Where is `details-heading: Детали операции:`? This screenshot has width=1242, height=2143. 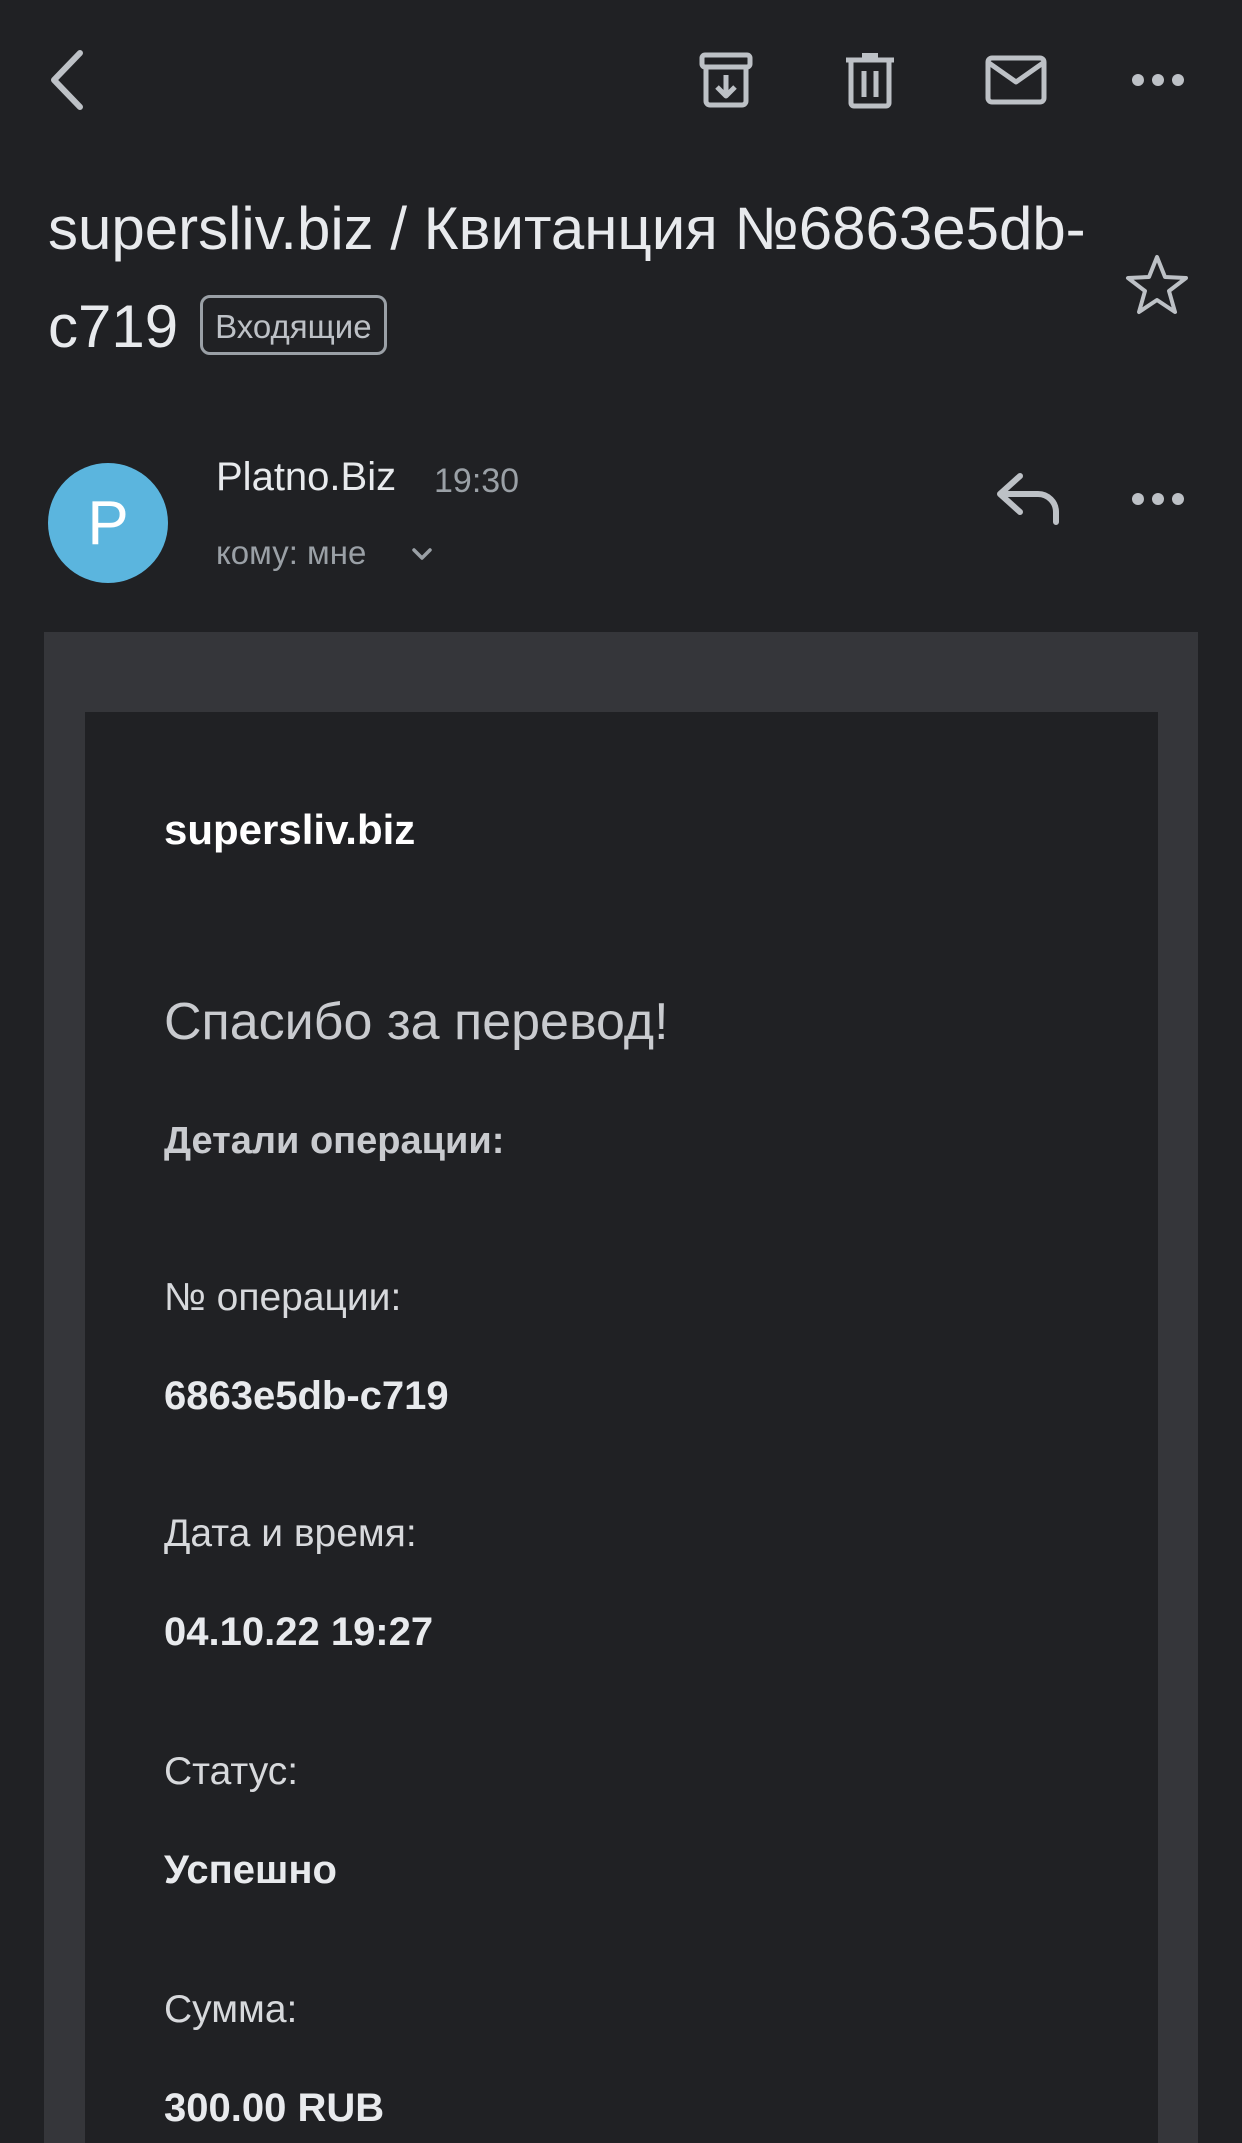
details-heading: Детали операции: is located at coordinates (334, 1141).